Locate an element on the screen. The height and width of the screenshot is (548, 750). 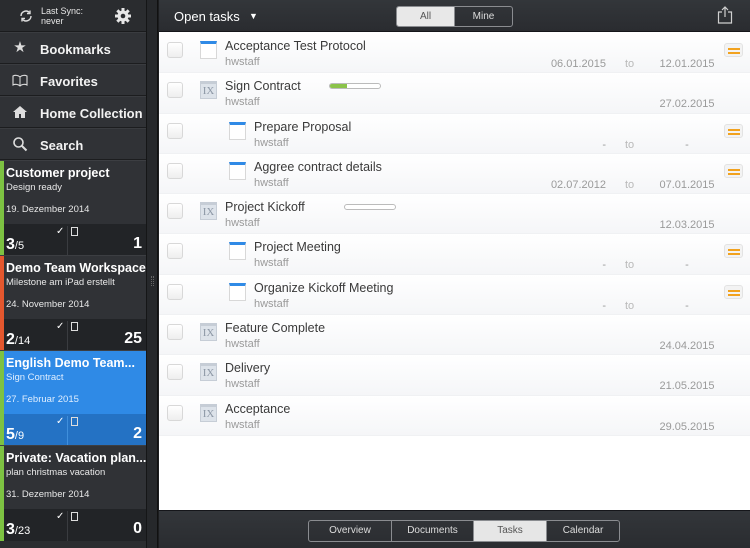
task-row: IX Sign Contract hwstaff 27.02.2015 is located at coordinates (454, 93).